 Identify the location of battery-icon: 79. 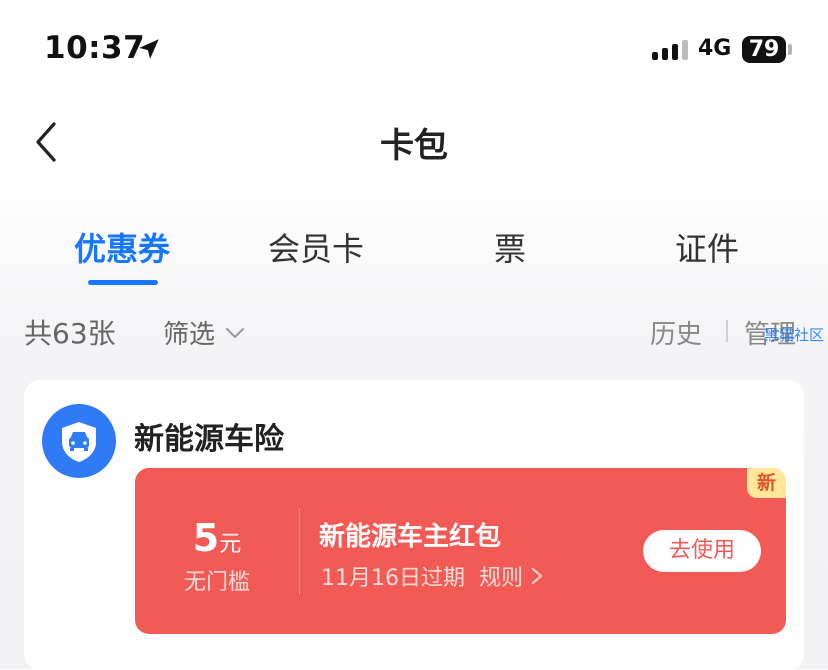
(764, 49).